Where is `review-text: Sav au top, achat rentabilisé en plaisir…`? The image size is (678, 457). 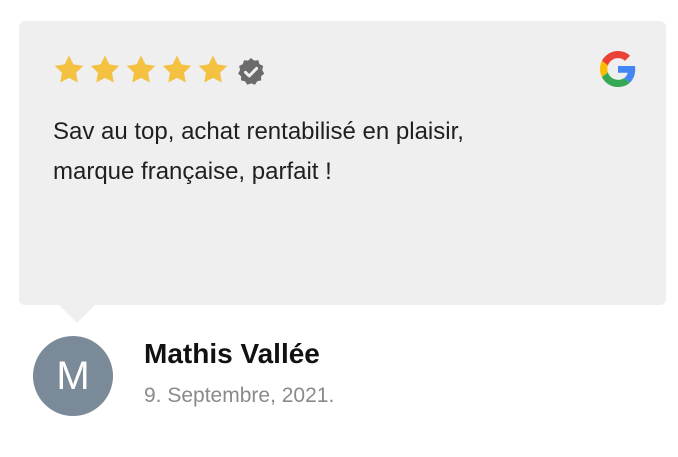
review-text: Sav au top, achat rentabilisé en plaisir… is located at coordinates (333, 152).